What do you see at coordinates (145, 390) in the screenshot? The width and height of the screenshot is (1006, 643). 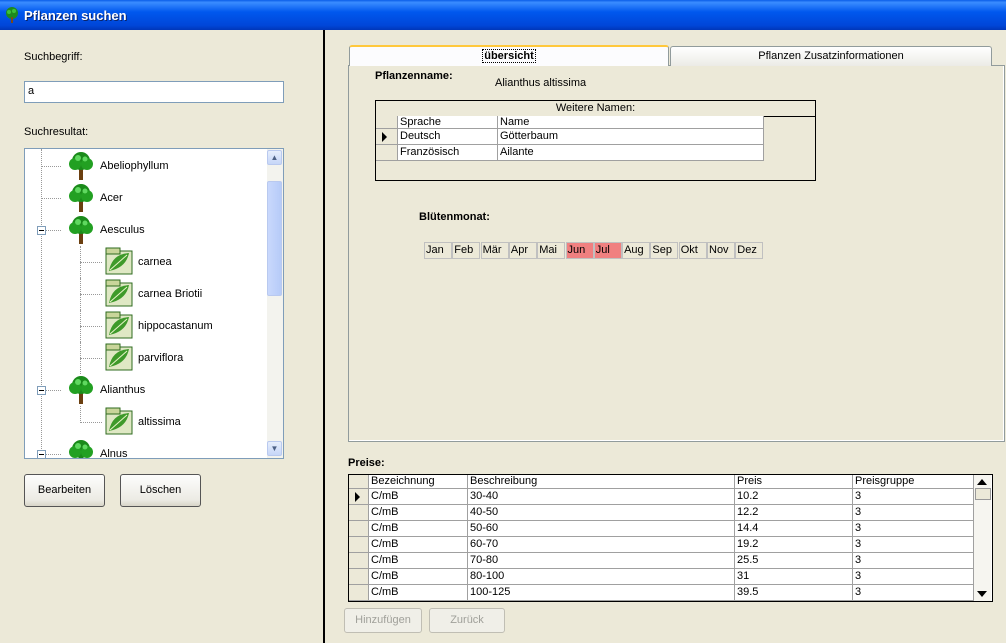 I see `tree-item: Alianthus` at bounding box center [145, 390].